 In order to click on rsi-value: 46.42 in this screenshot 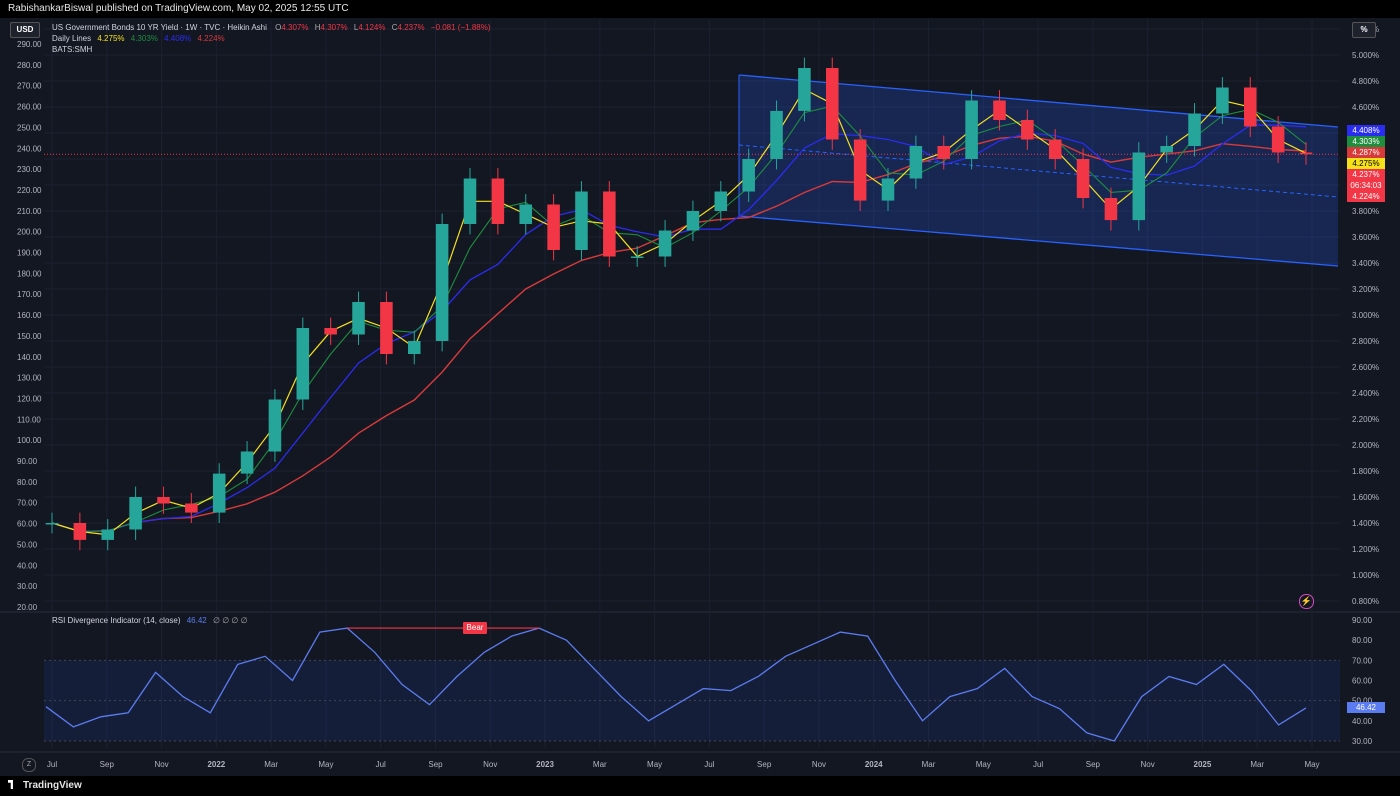, I will do `click(196, 620)`.